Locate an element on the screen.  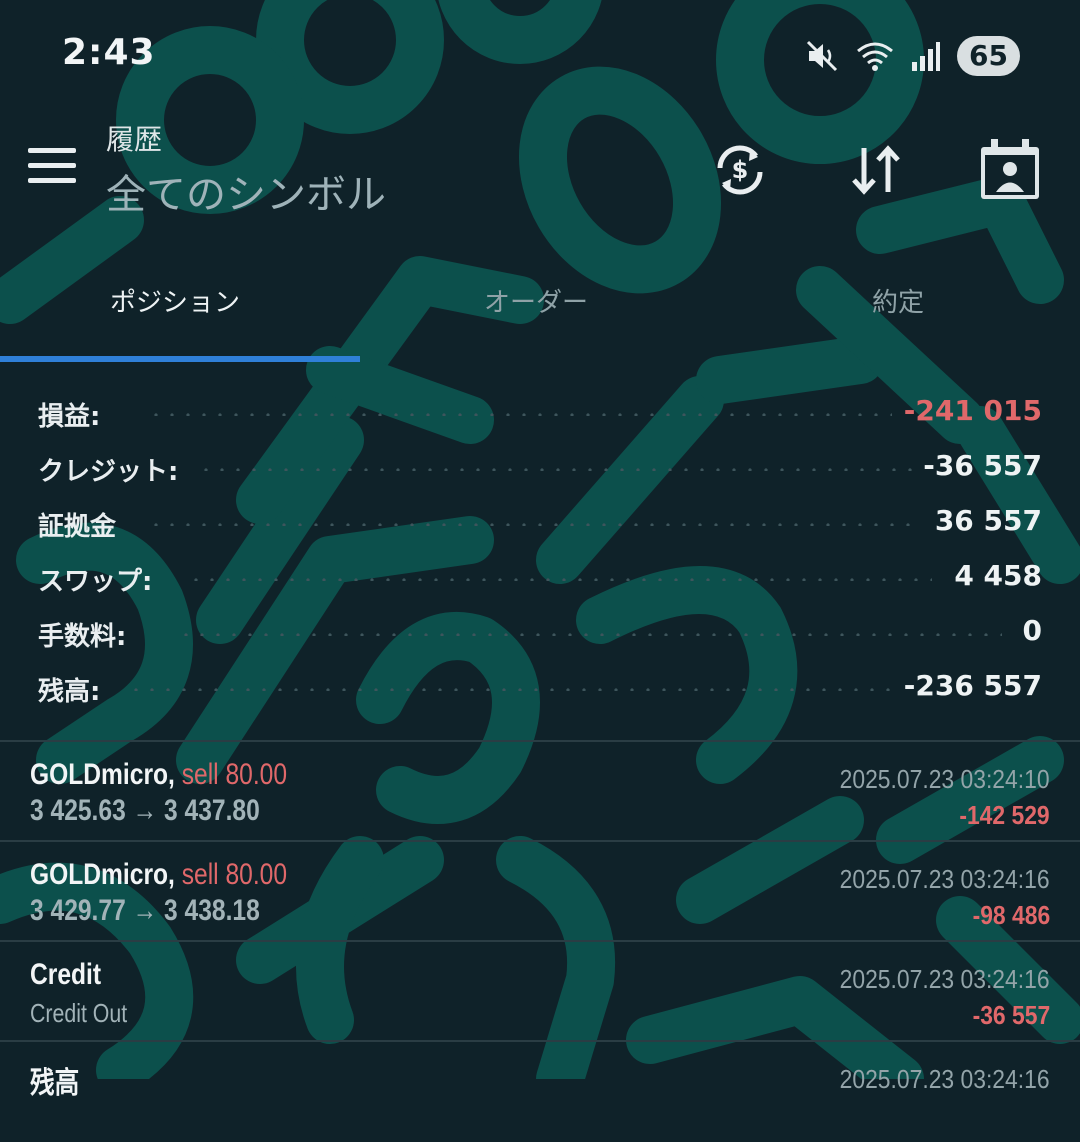
tab-orders: オーダー is located at coordinates (536, 300).